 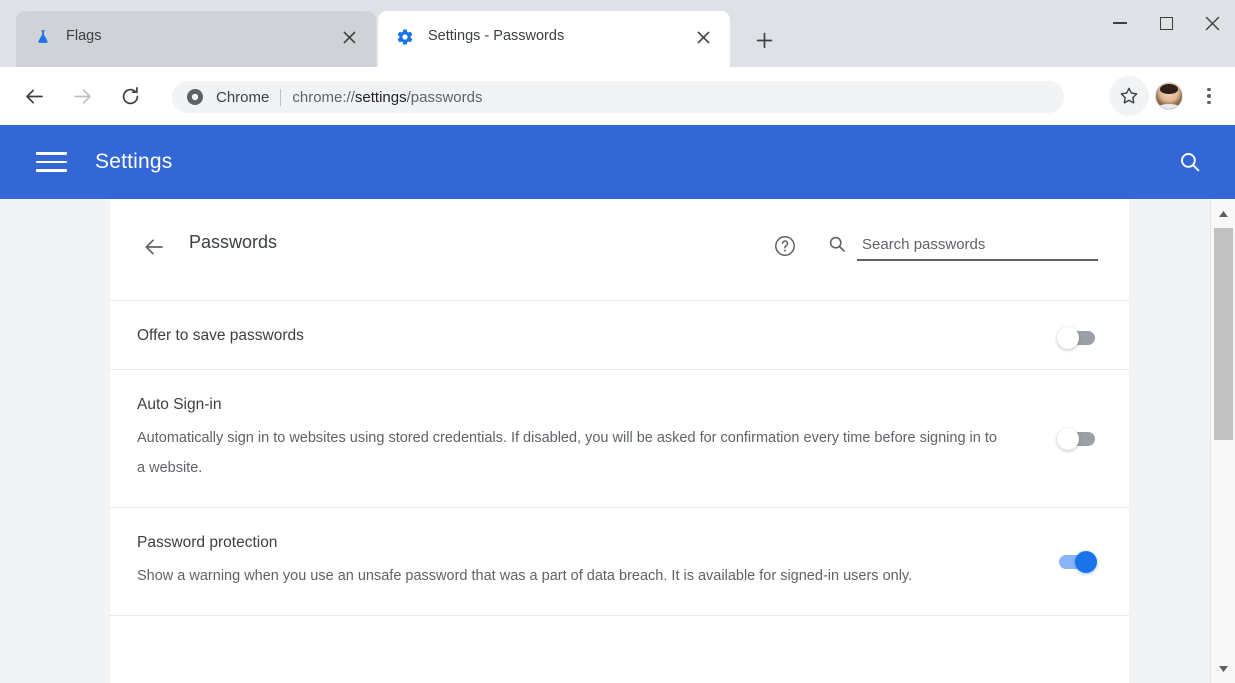 What do you see at coordinates (34, 96) in the screenshot?
I see `back-button` at bounding box center [34, 96].